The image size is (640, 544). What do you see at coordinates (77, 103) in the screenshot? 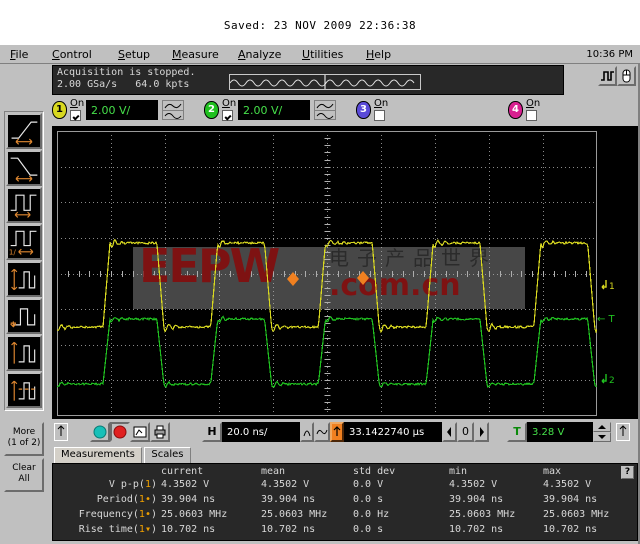
I see `channel-1-on-label: On` at bounding box center [77, 103].